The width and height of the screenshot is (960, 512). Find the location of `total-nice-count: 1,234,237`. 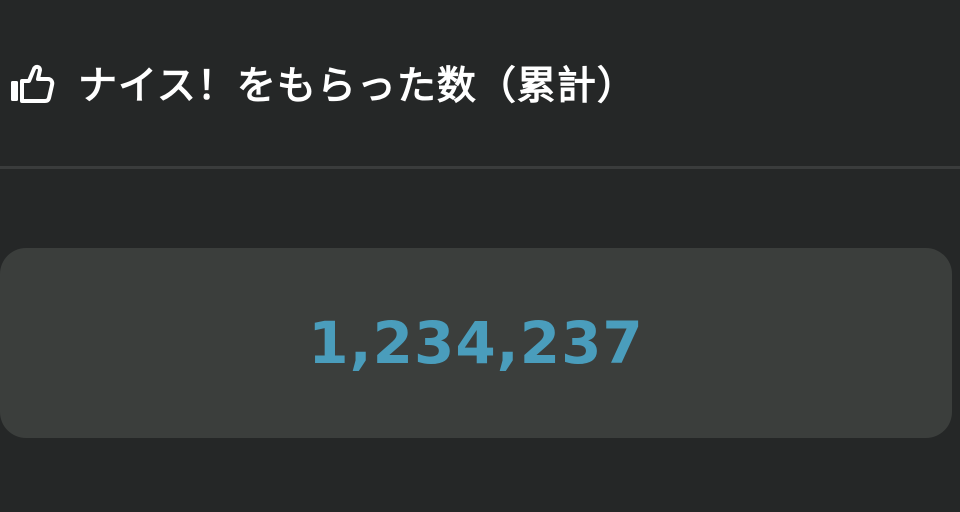

total-nice-count: 1,234,237 is located at coordinates (476, 343).